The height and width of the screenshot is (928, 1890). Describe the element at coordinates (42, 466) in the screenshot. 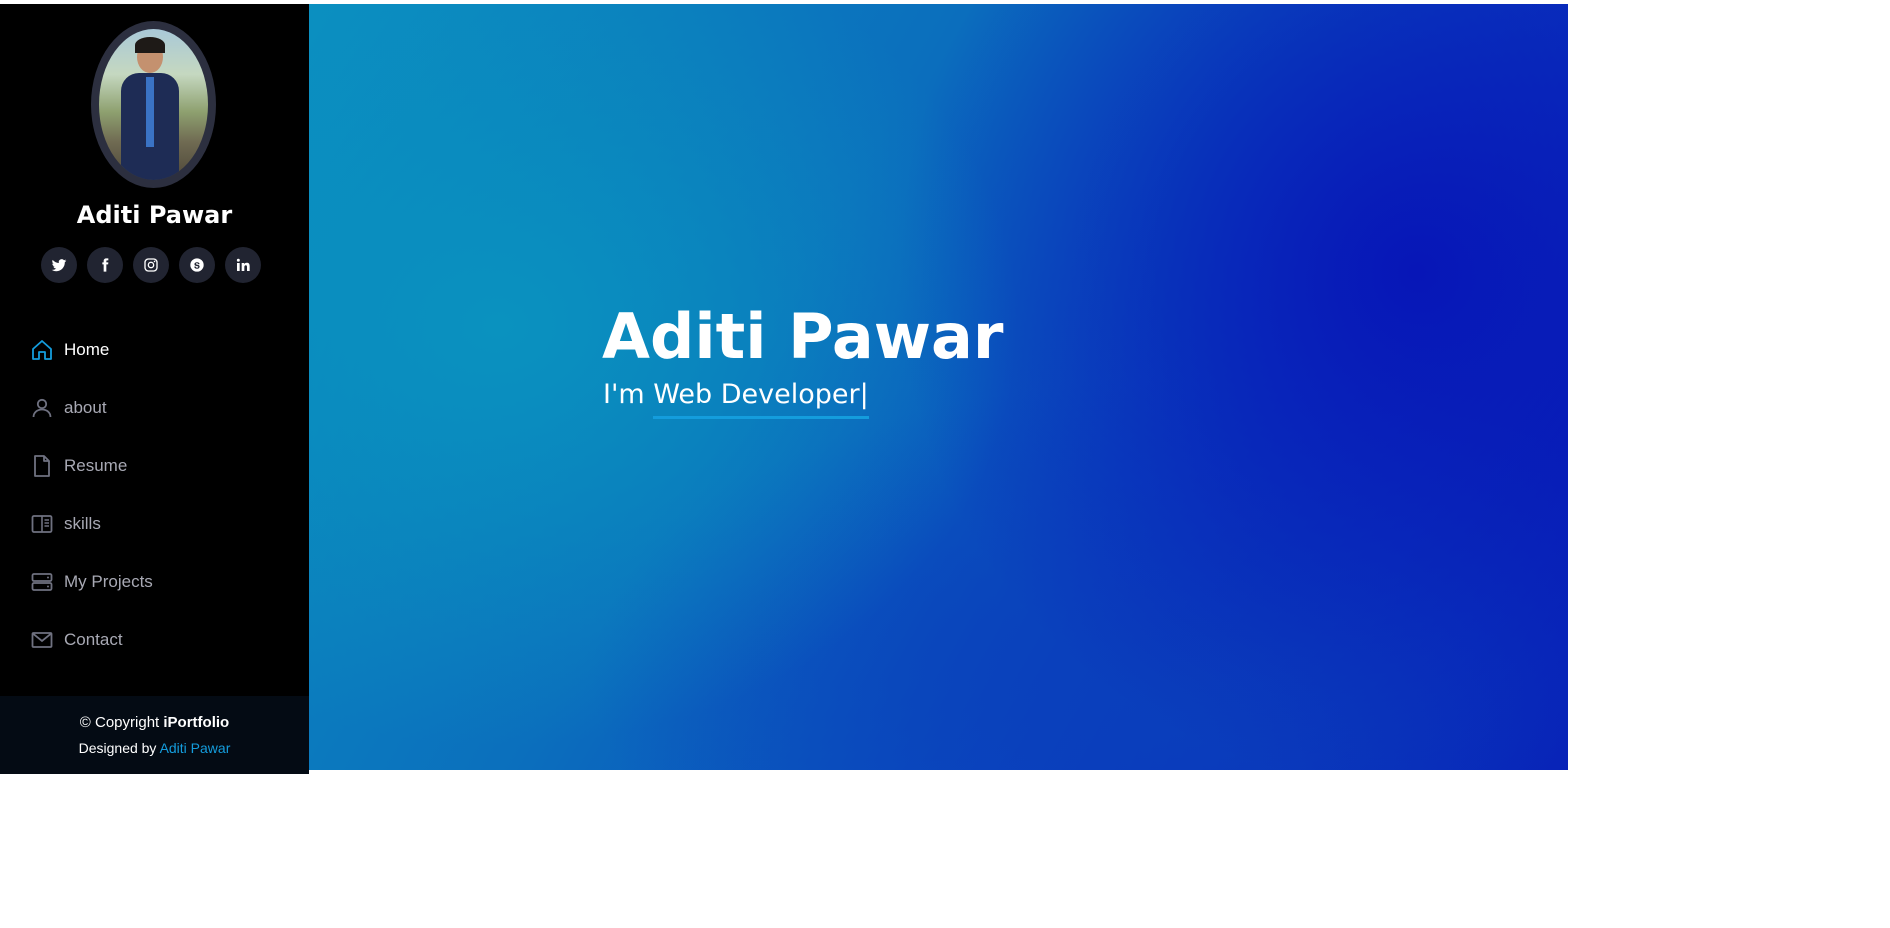

I see `file-icon` at that location.